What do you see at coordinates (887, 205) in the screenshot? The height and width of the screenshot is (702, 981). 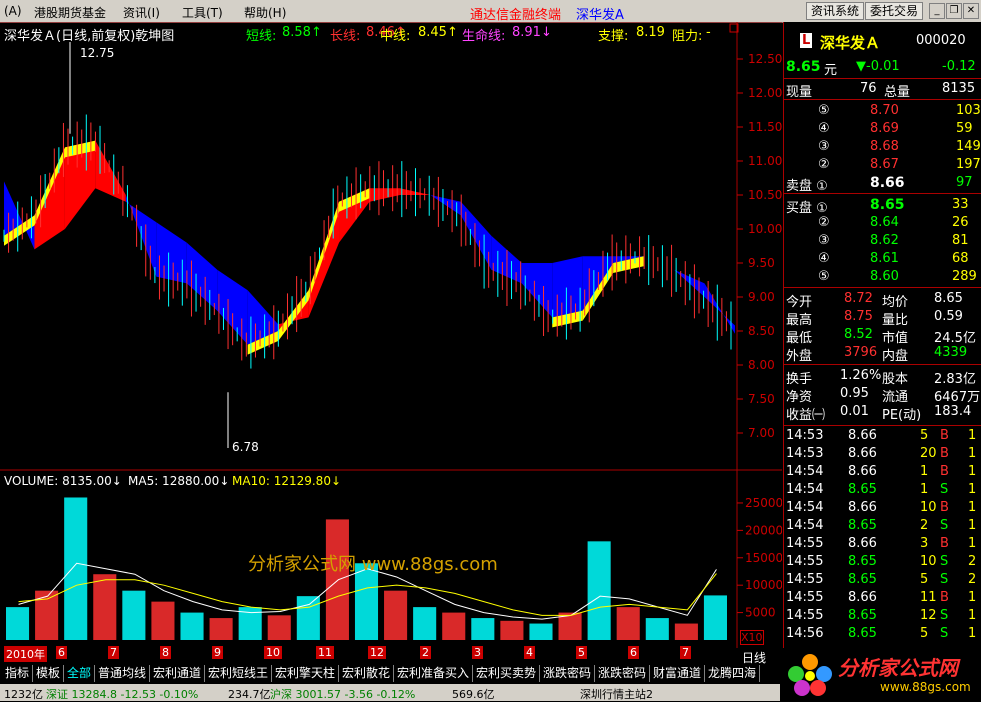 I see `buy-price: 8.65` at bounding box center [887, 205].